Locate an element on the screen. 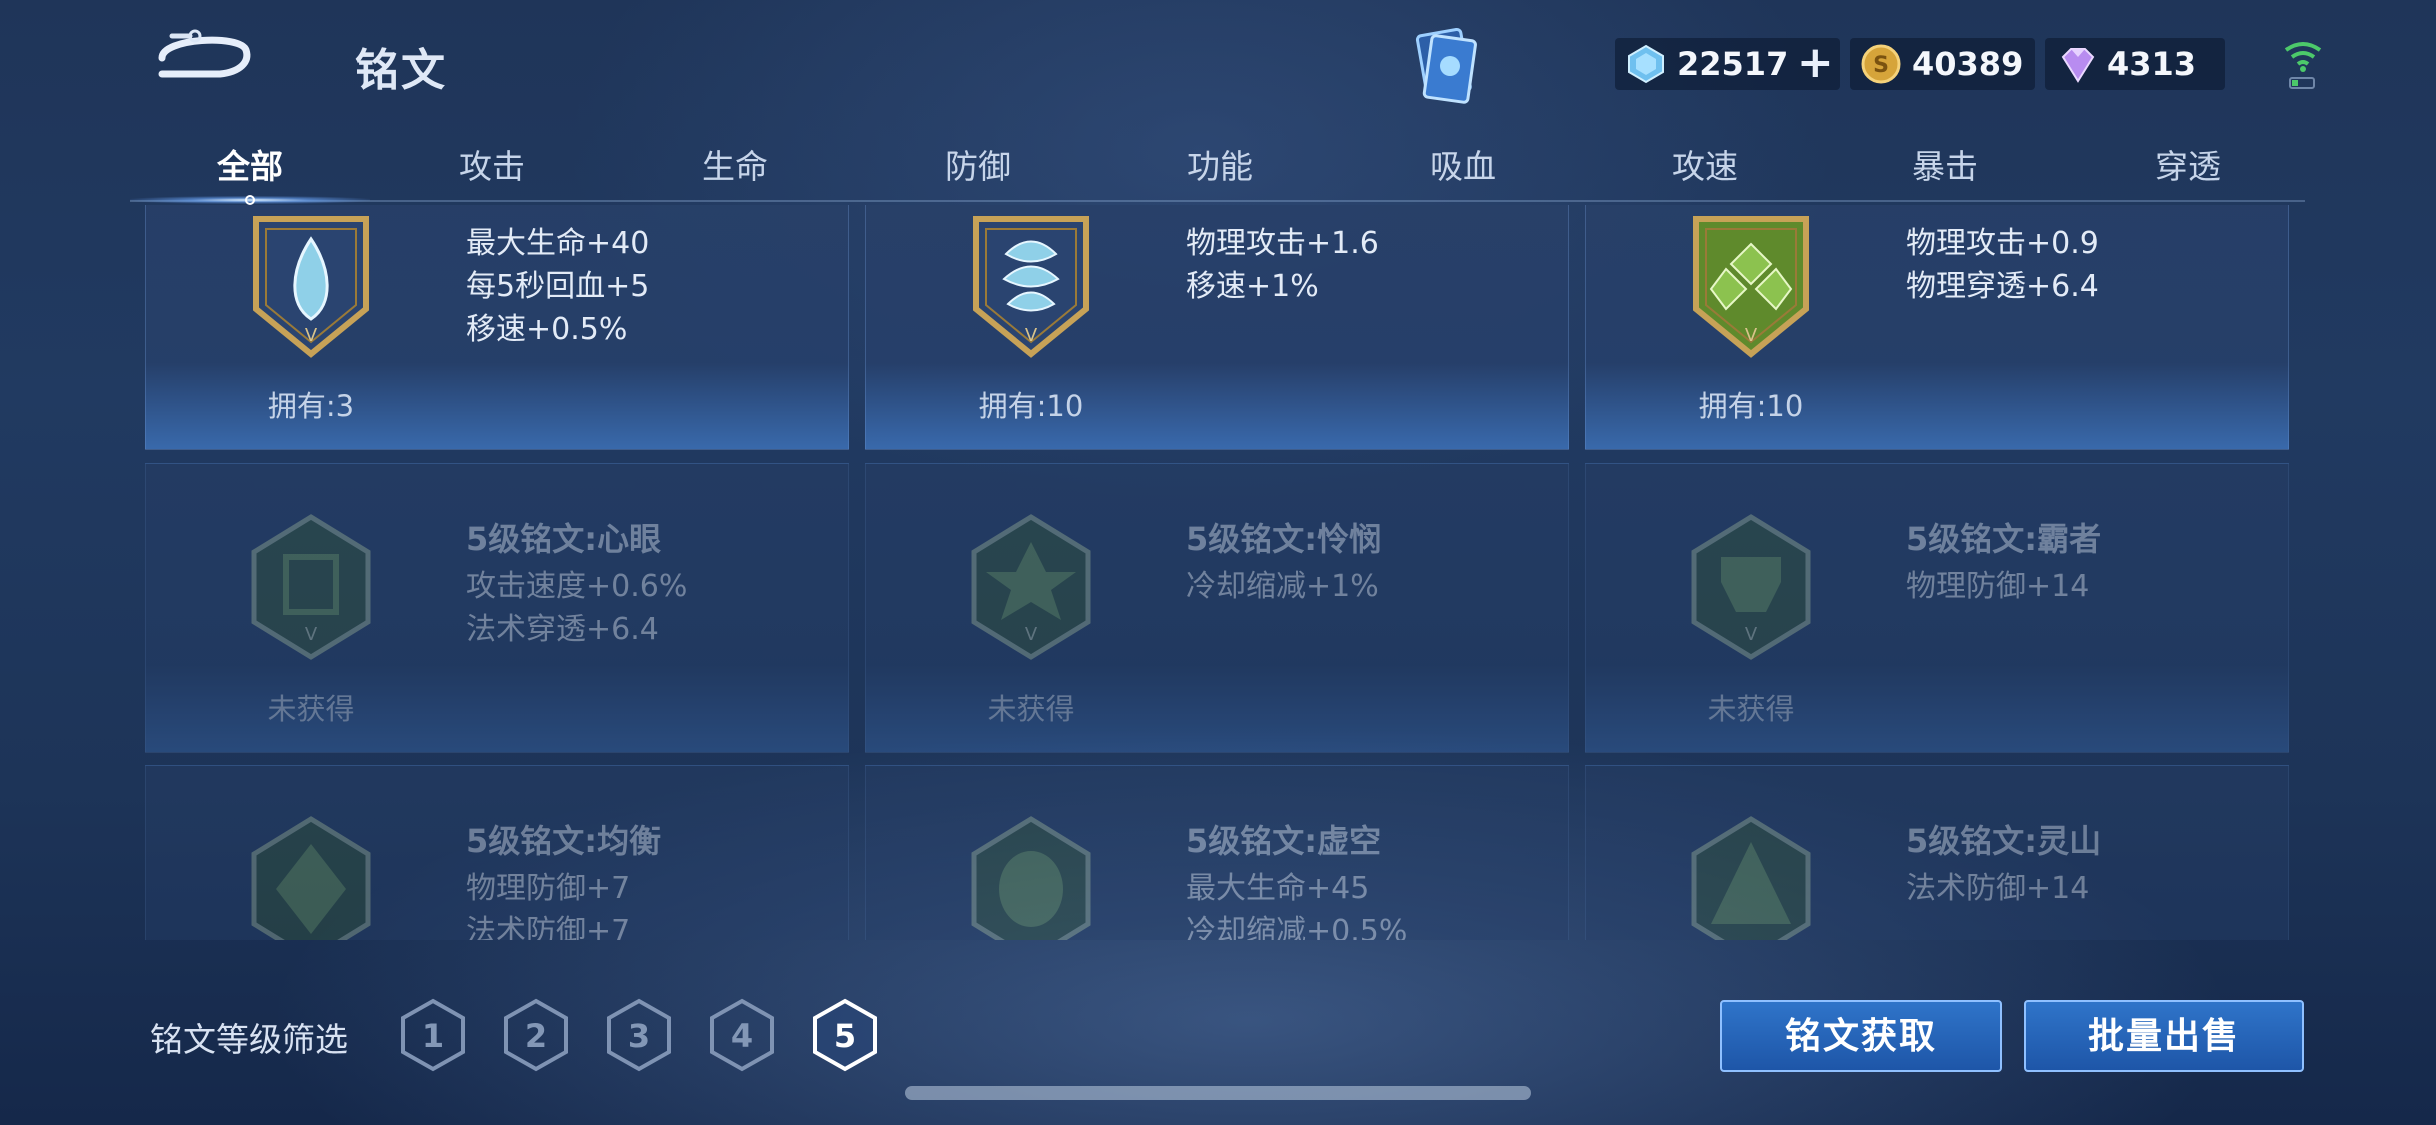  inscription-stat: 移速+1% is located at coordinates (1252, 286).